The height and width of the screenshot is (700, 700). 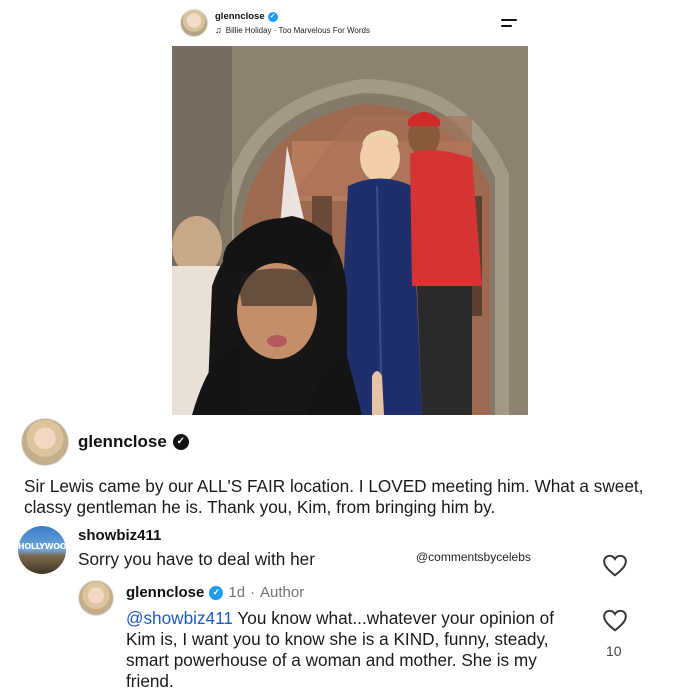 I want to click on music-note-icon: ♫, so click(x=218, y=30).